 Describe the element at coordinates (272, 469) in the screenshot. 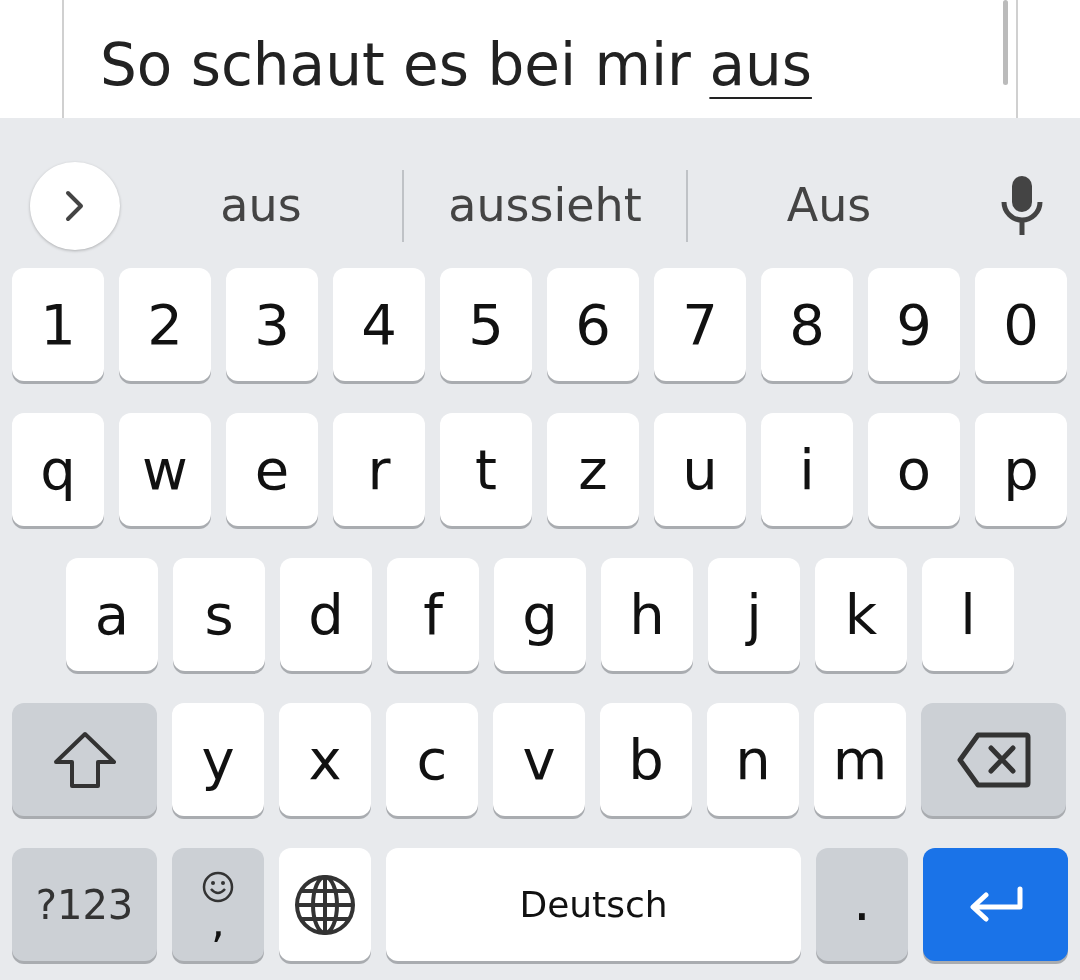

I see `key: e` at that location.